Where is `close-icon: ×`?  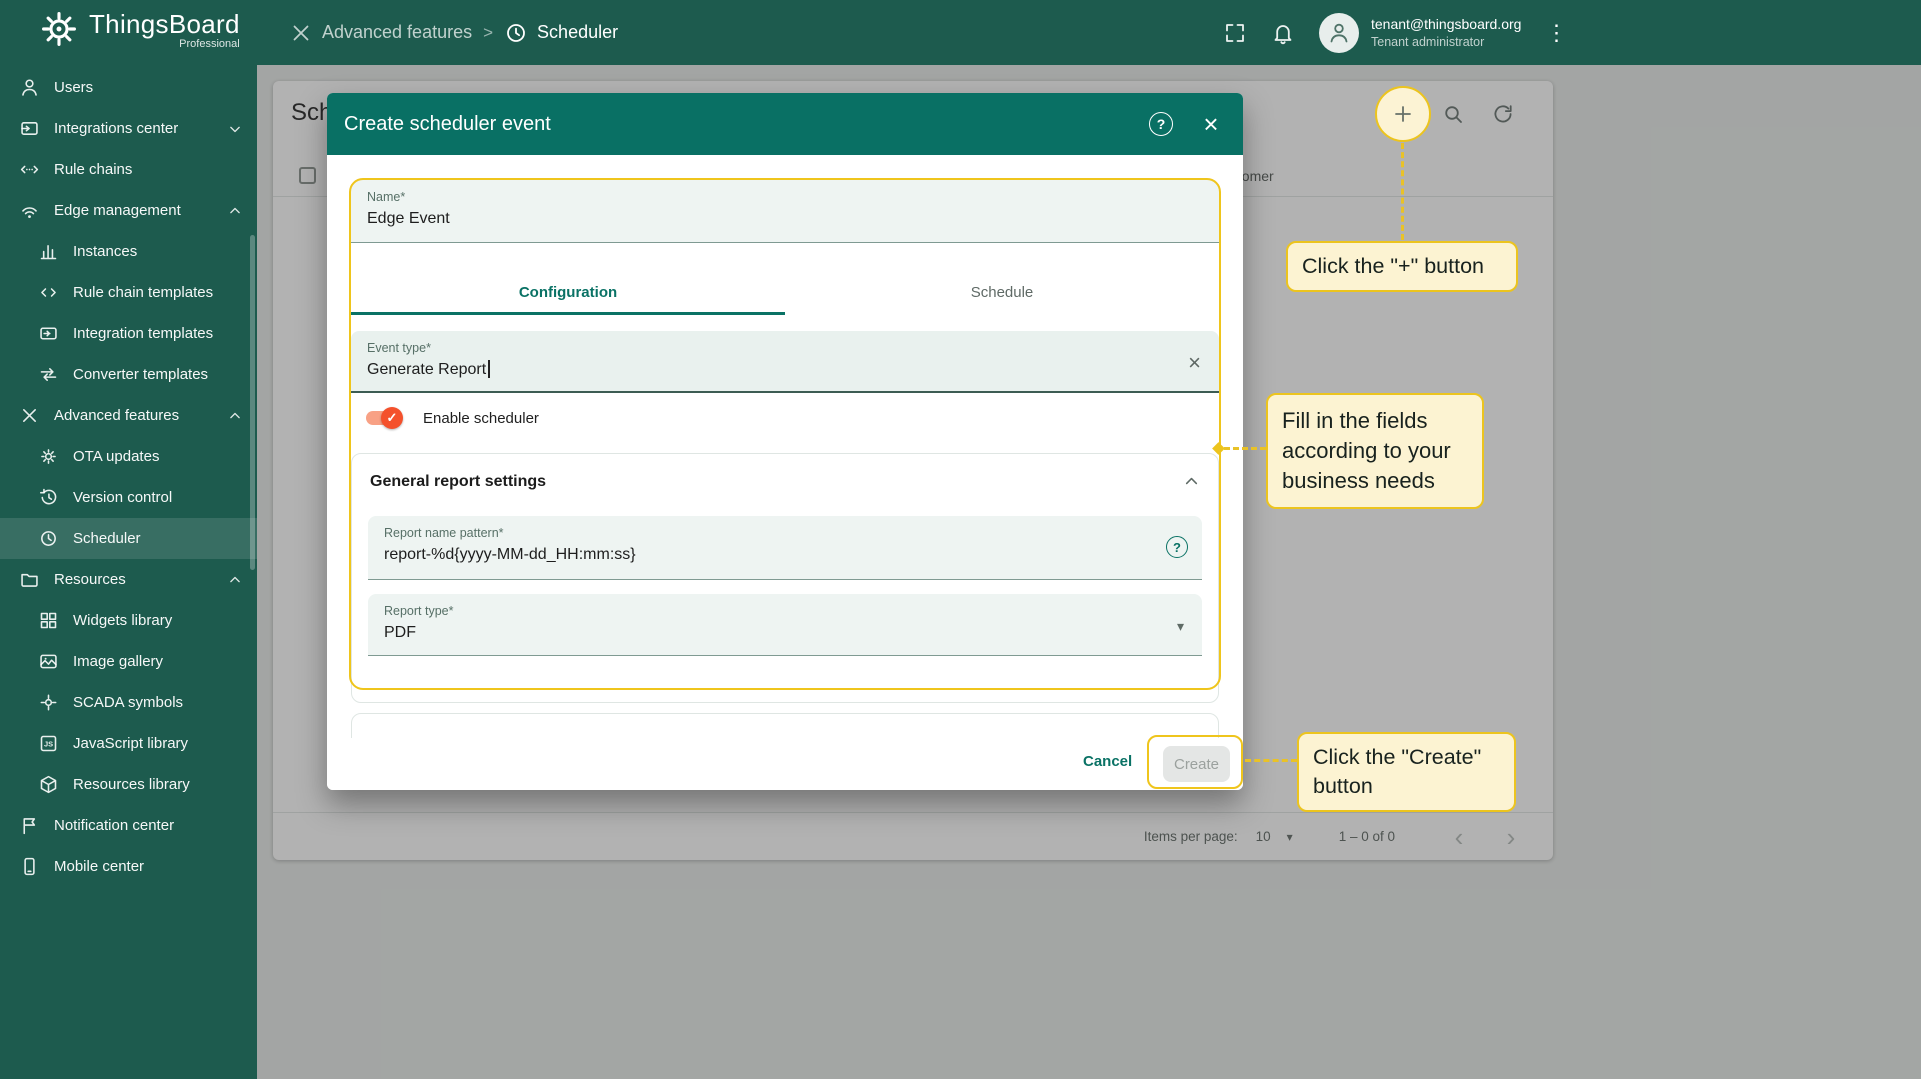
close-icon: × is located at coordinates (1211, 124).